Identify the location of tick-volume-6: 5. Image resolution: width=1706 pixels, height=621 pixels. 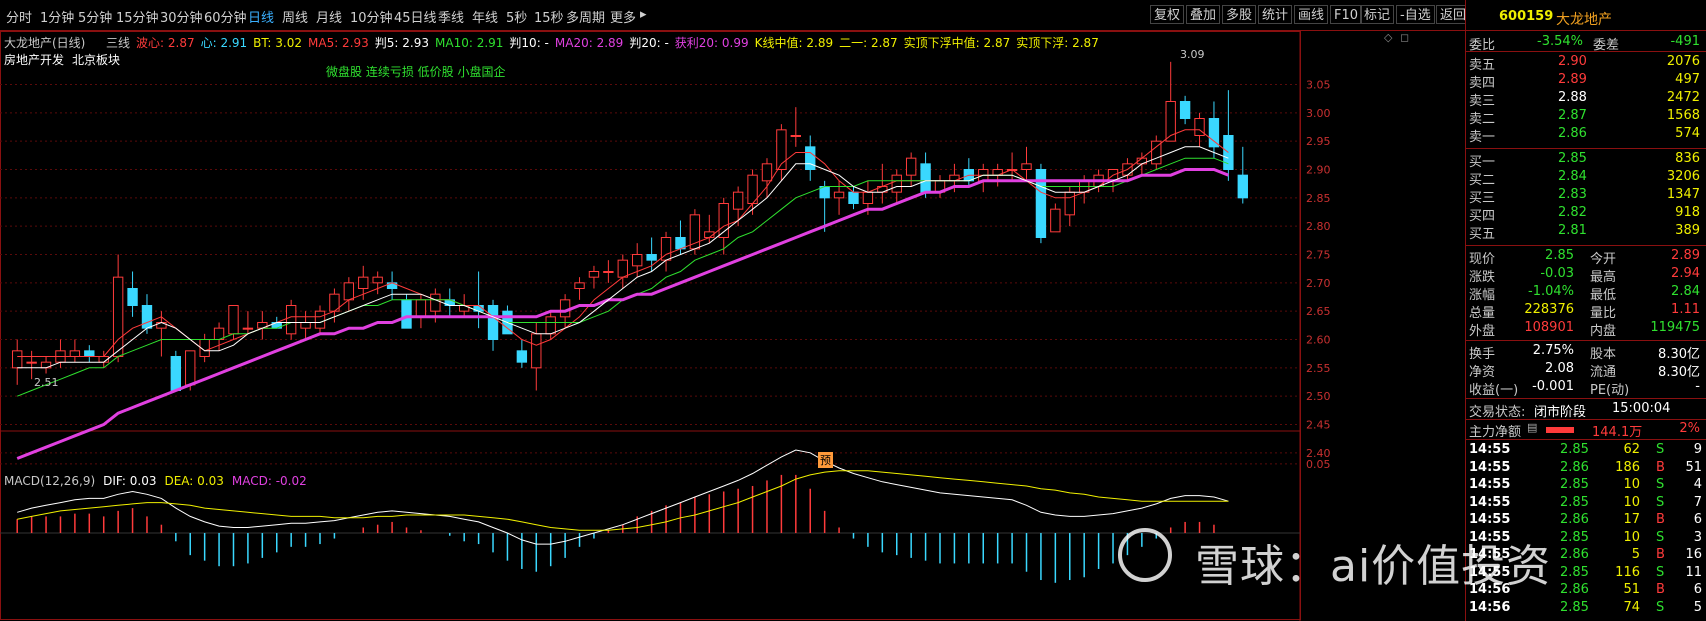
(1635, 554).